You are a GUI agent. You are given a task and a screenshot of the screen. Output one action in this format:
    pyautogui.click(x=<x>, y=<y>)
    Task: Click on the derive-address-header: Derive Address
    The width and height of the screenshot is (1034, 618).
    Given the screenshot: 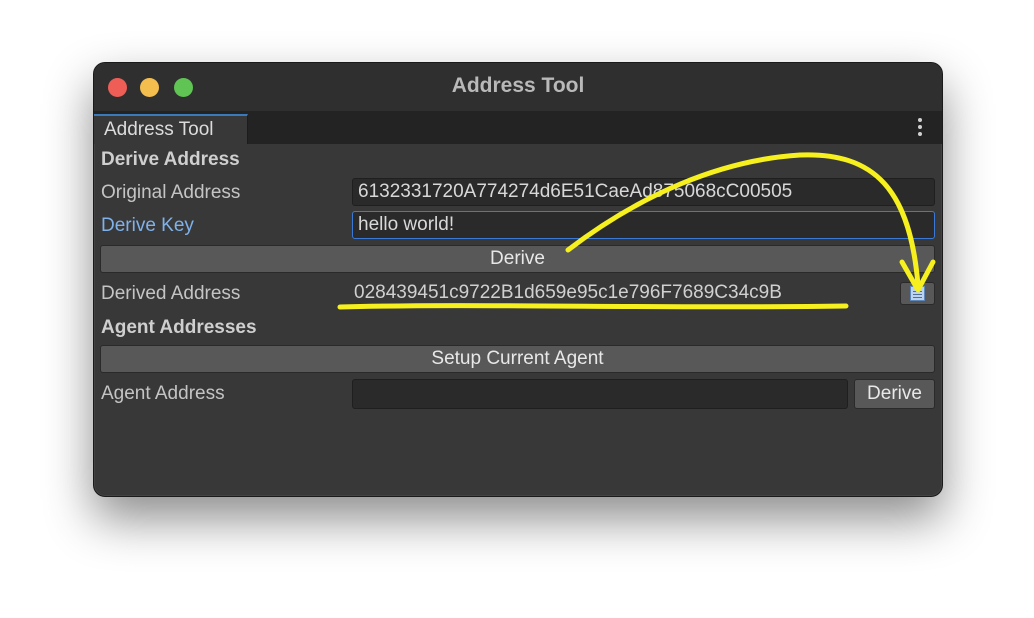 What is the action you would take?
    pyautogui.click(x=170, y=159)
    